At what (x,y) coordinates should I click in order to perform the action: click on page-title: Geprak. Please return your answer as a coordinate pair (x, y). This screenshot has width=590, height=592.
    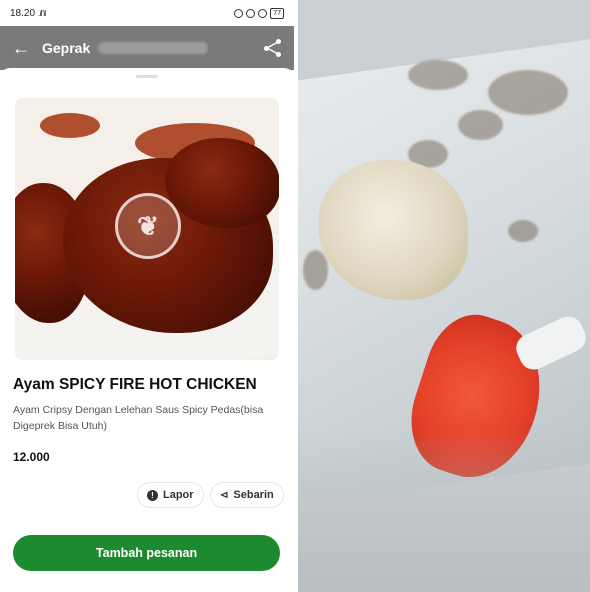
    Looking at the image, I should click on (66, 48).